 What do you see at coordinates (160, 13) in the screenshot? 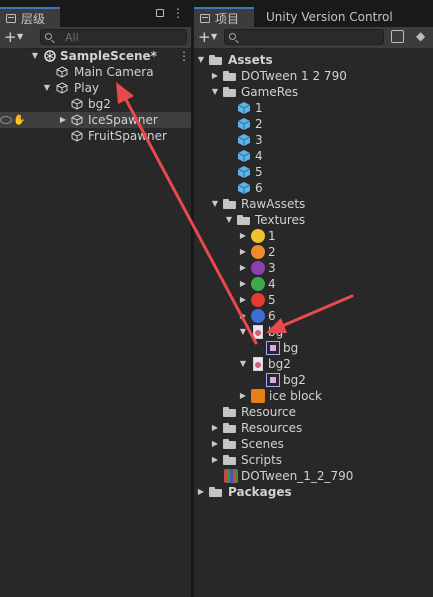
I see `lock-icon` at bounding box center [160, 13].